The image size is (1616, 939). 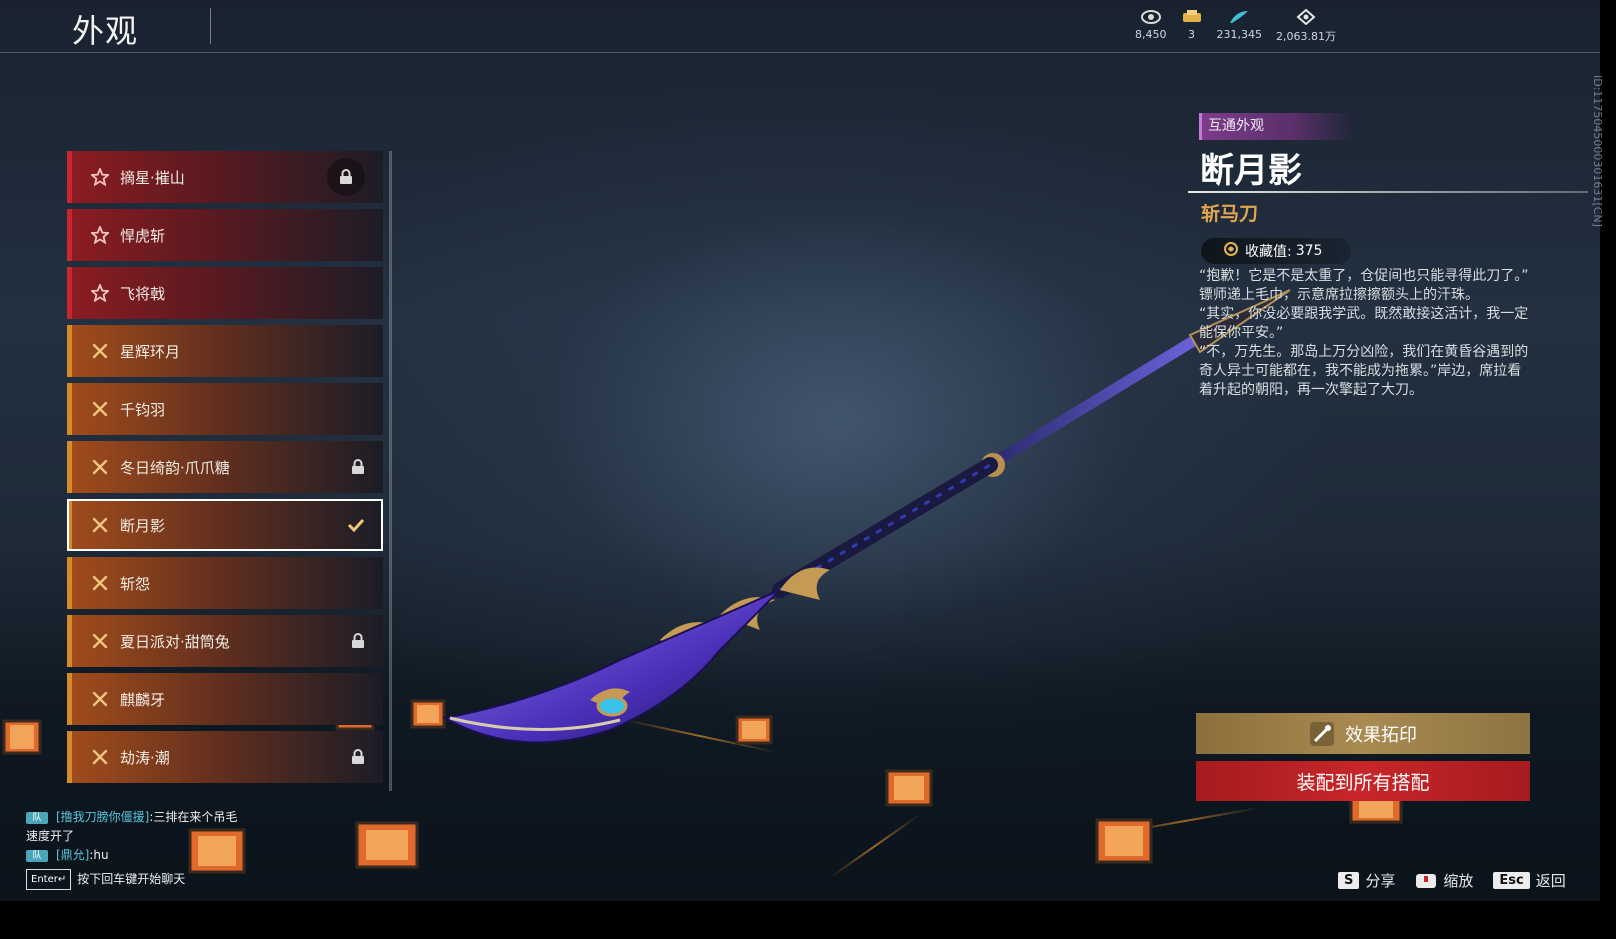 I want to click on key-badge: Esc, so click(x=1511, y=880).